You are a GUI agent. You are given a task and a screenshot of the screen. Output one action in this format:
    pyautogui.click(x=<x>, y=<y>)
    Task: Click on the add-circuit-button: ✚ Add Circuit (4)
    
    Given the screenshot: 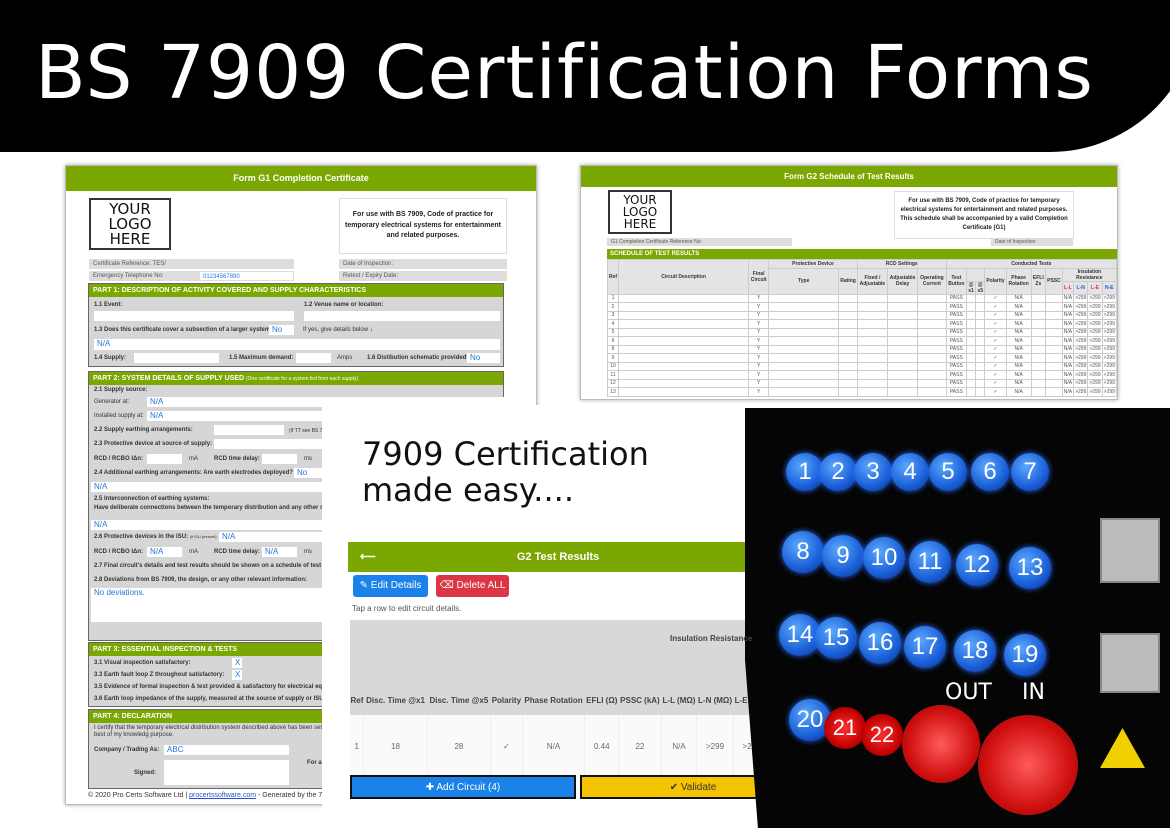 What is the action you would take?
    pyautogui.click(x=463, y=787)
    